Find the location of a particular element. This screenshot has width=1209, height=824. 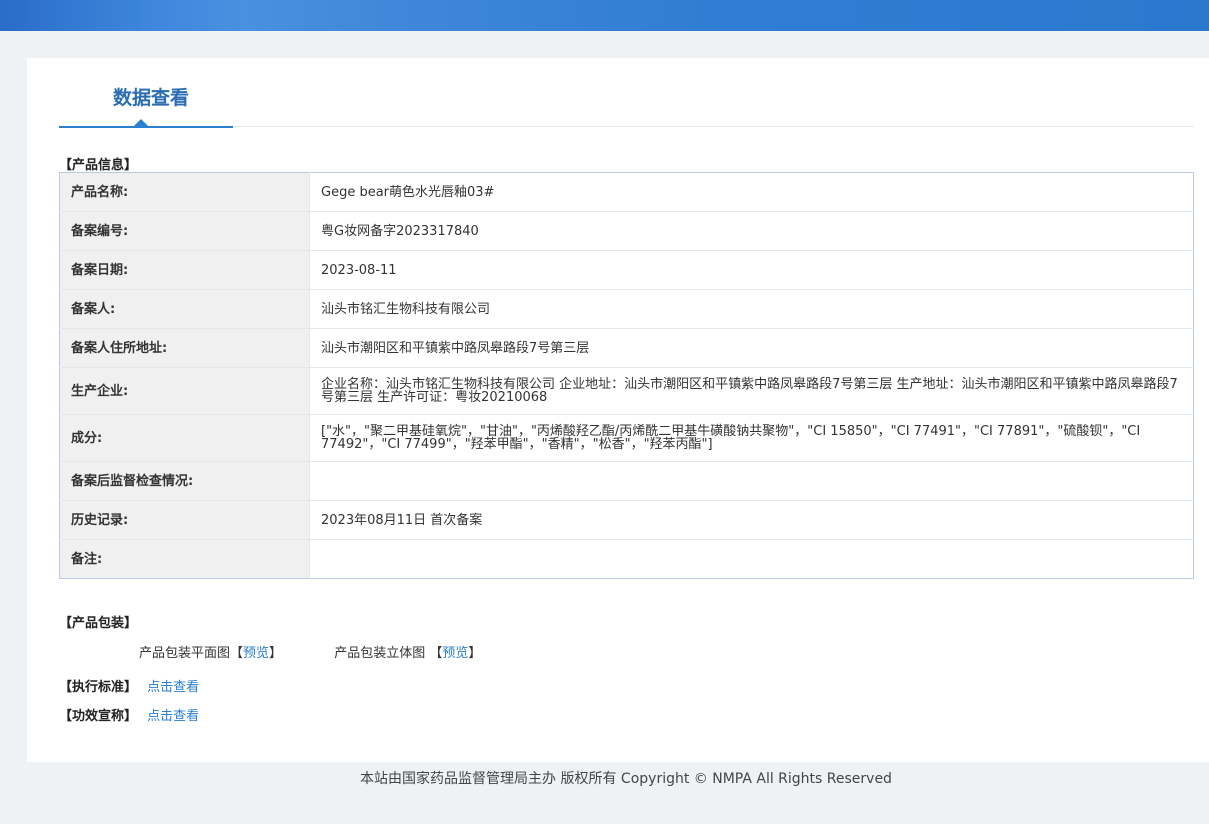

table-row: 备注: is located at coordinates (626, 559).